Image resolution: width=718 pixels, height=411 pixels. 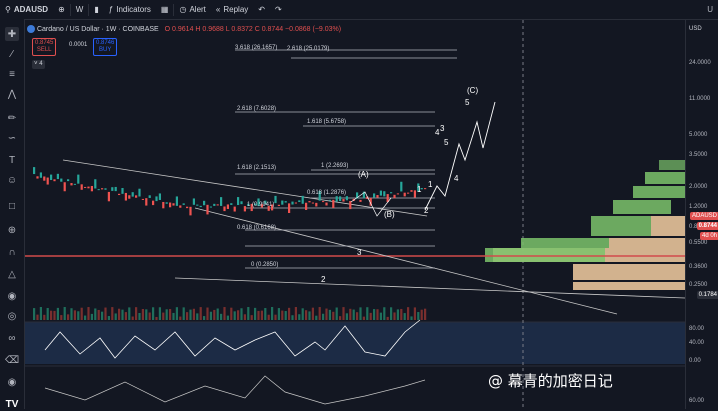 I want to click on emoji-icon: ☺, so click(x=12, y=180).